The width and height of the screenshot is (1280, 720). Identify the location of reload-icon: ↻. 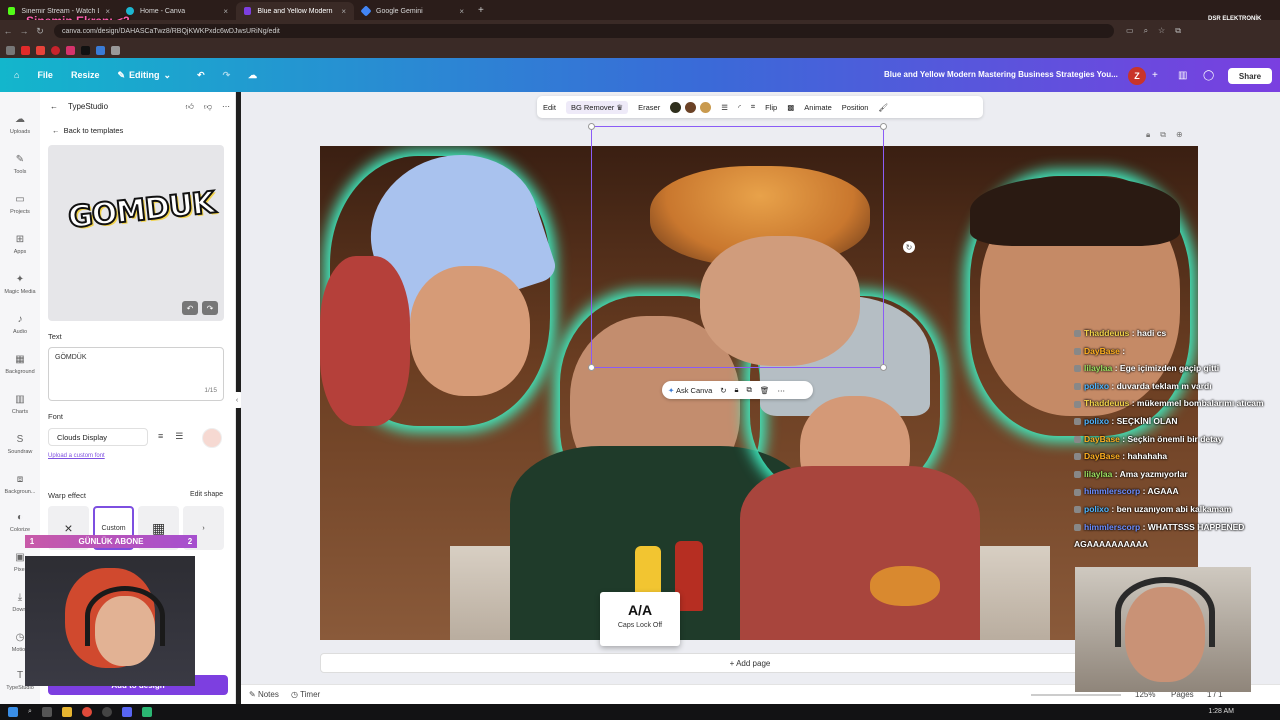
(40, 31).